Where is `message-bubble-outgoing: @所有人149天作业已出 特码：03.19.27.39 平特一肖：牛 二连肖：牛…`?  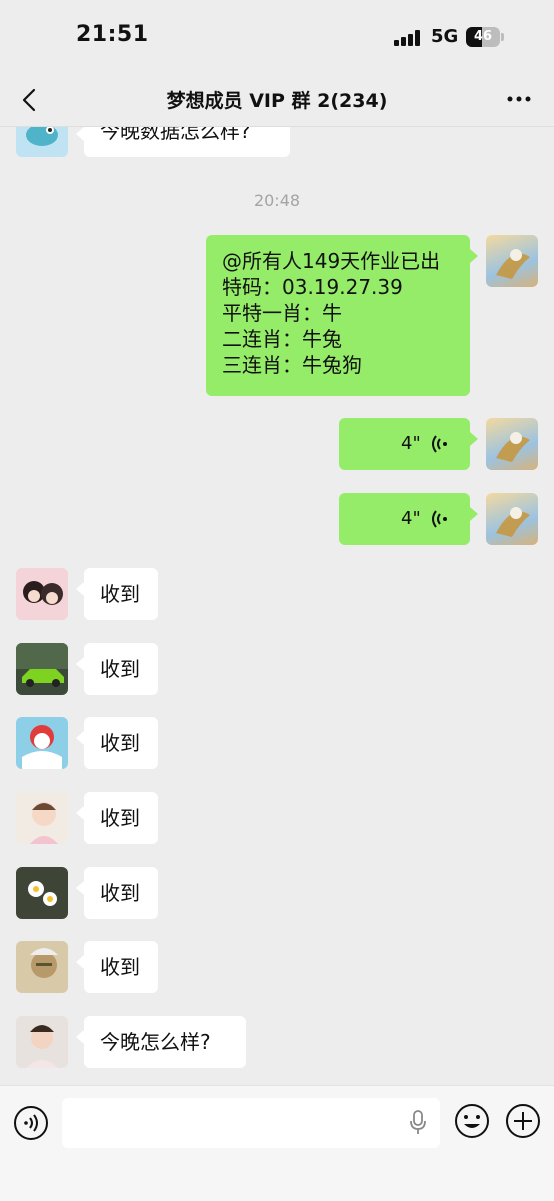
message-bubble-outgoing: @所有人149天作业已出 特码：03.19.27.39 平特一肖：牛 二连肖：牛… is located at coordinates (338, 315).